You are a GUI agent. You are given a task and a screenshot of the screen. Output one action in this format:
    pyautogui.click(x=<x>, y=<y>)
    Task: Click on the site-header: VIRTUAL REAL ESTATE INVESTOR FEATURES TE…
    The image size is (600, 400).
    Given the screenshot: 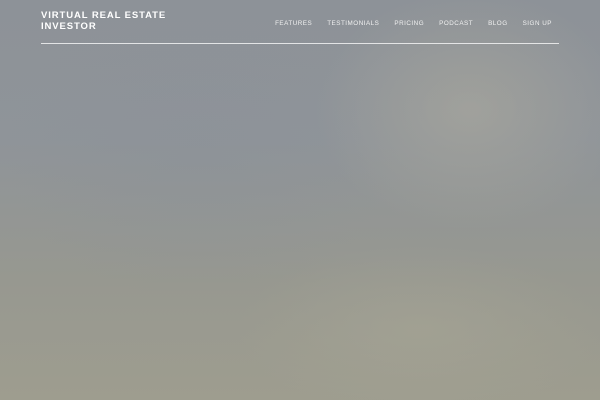 What is the action you would take?
    pyautogui.click(x=300, y=22)
    